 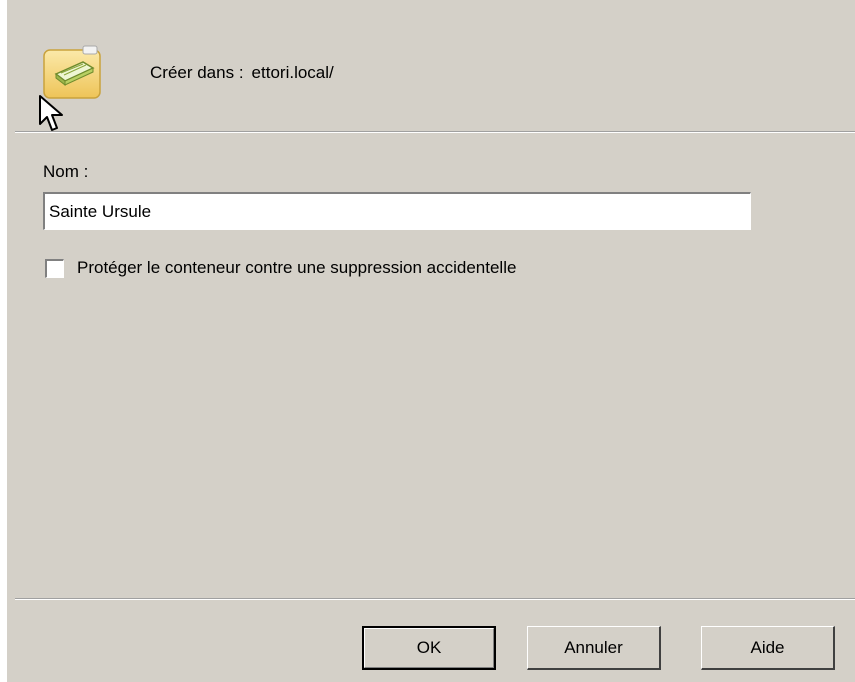 What do you see at coordinates (397, 211) in the screenshot?
I see `name-input` at bounding box center [397, 211].